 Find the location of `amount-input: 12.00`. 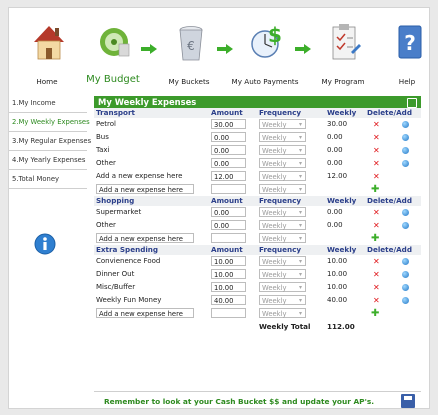

amount-input: 12.00 is located at coordinates (228, 176).